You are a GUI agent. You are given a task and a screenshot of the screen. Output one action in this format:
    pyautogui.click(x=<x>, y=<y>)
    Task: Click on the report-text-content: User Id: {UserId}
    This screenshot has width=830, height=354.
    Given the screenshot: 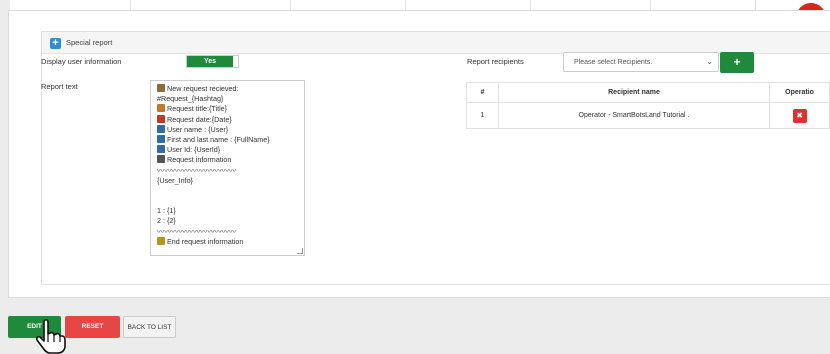 What is the action you would take?
    pyautogui.click(x=194, y=150)
    